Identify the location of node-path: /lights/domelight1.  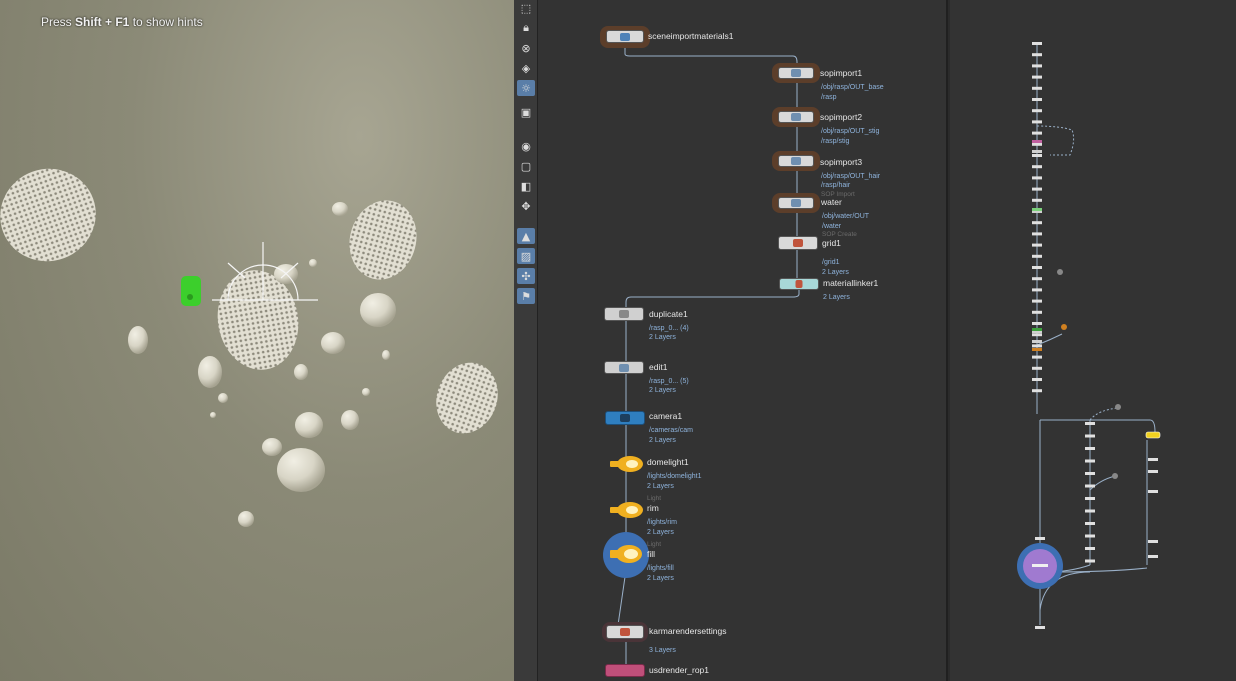
(674, 476).